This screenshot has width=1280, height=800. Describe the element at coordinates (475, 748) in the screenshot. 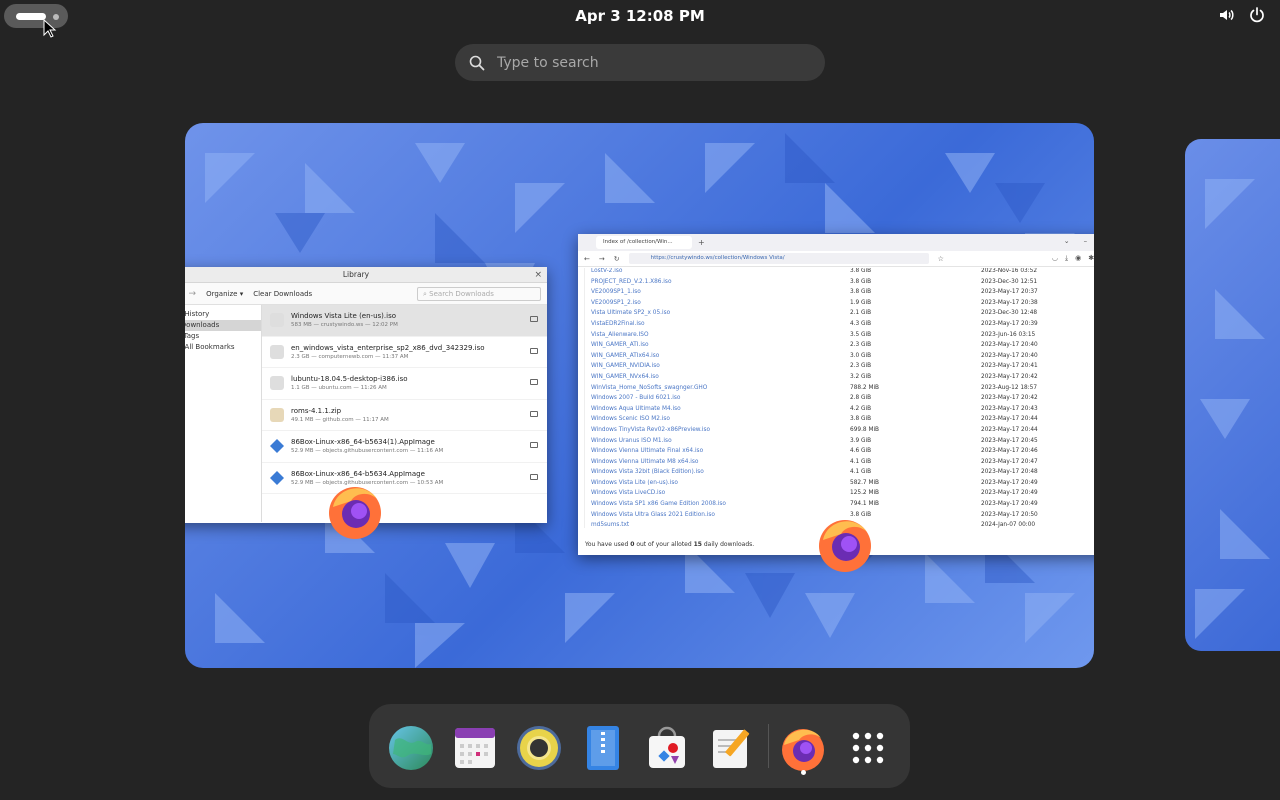

I see `calendar-icon` at that location.